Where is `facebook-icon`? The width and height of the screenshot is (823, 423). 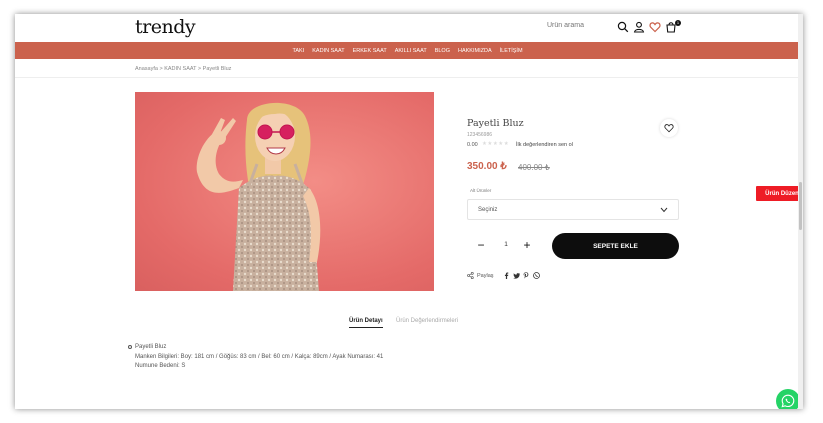
facebook-icon is located at coordinates (506, 275).